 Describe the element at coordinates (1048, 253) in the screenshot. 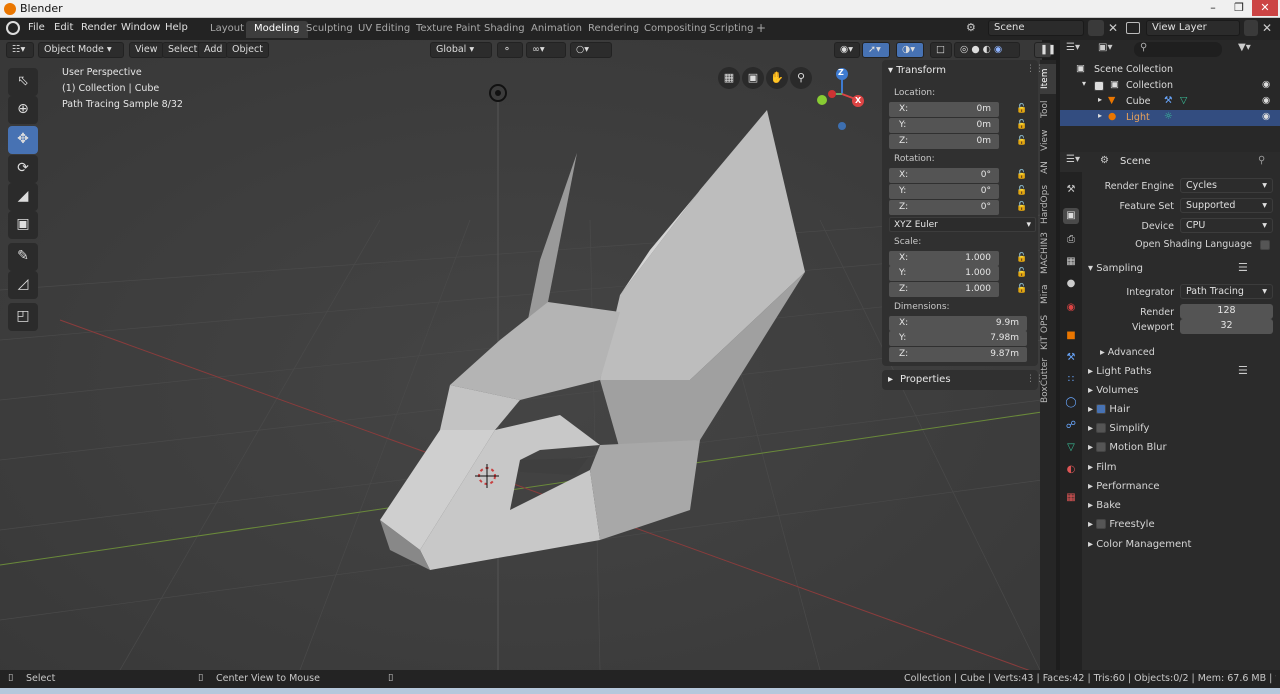

I see `tab-machin3: MACHIN3` at that location.